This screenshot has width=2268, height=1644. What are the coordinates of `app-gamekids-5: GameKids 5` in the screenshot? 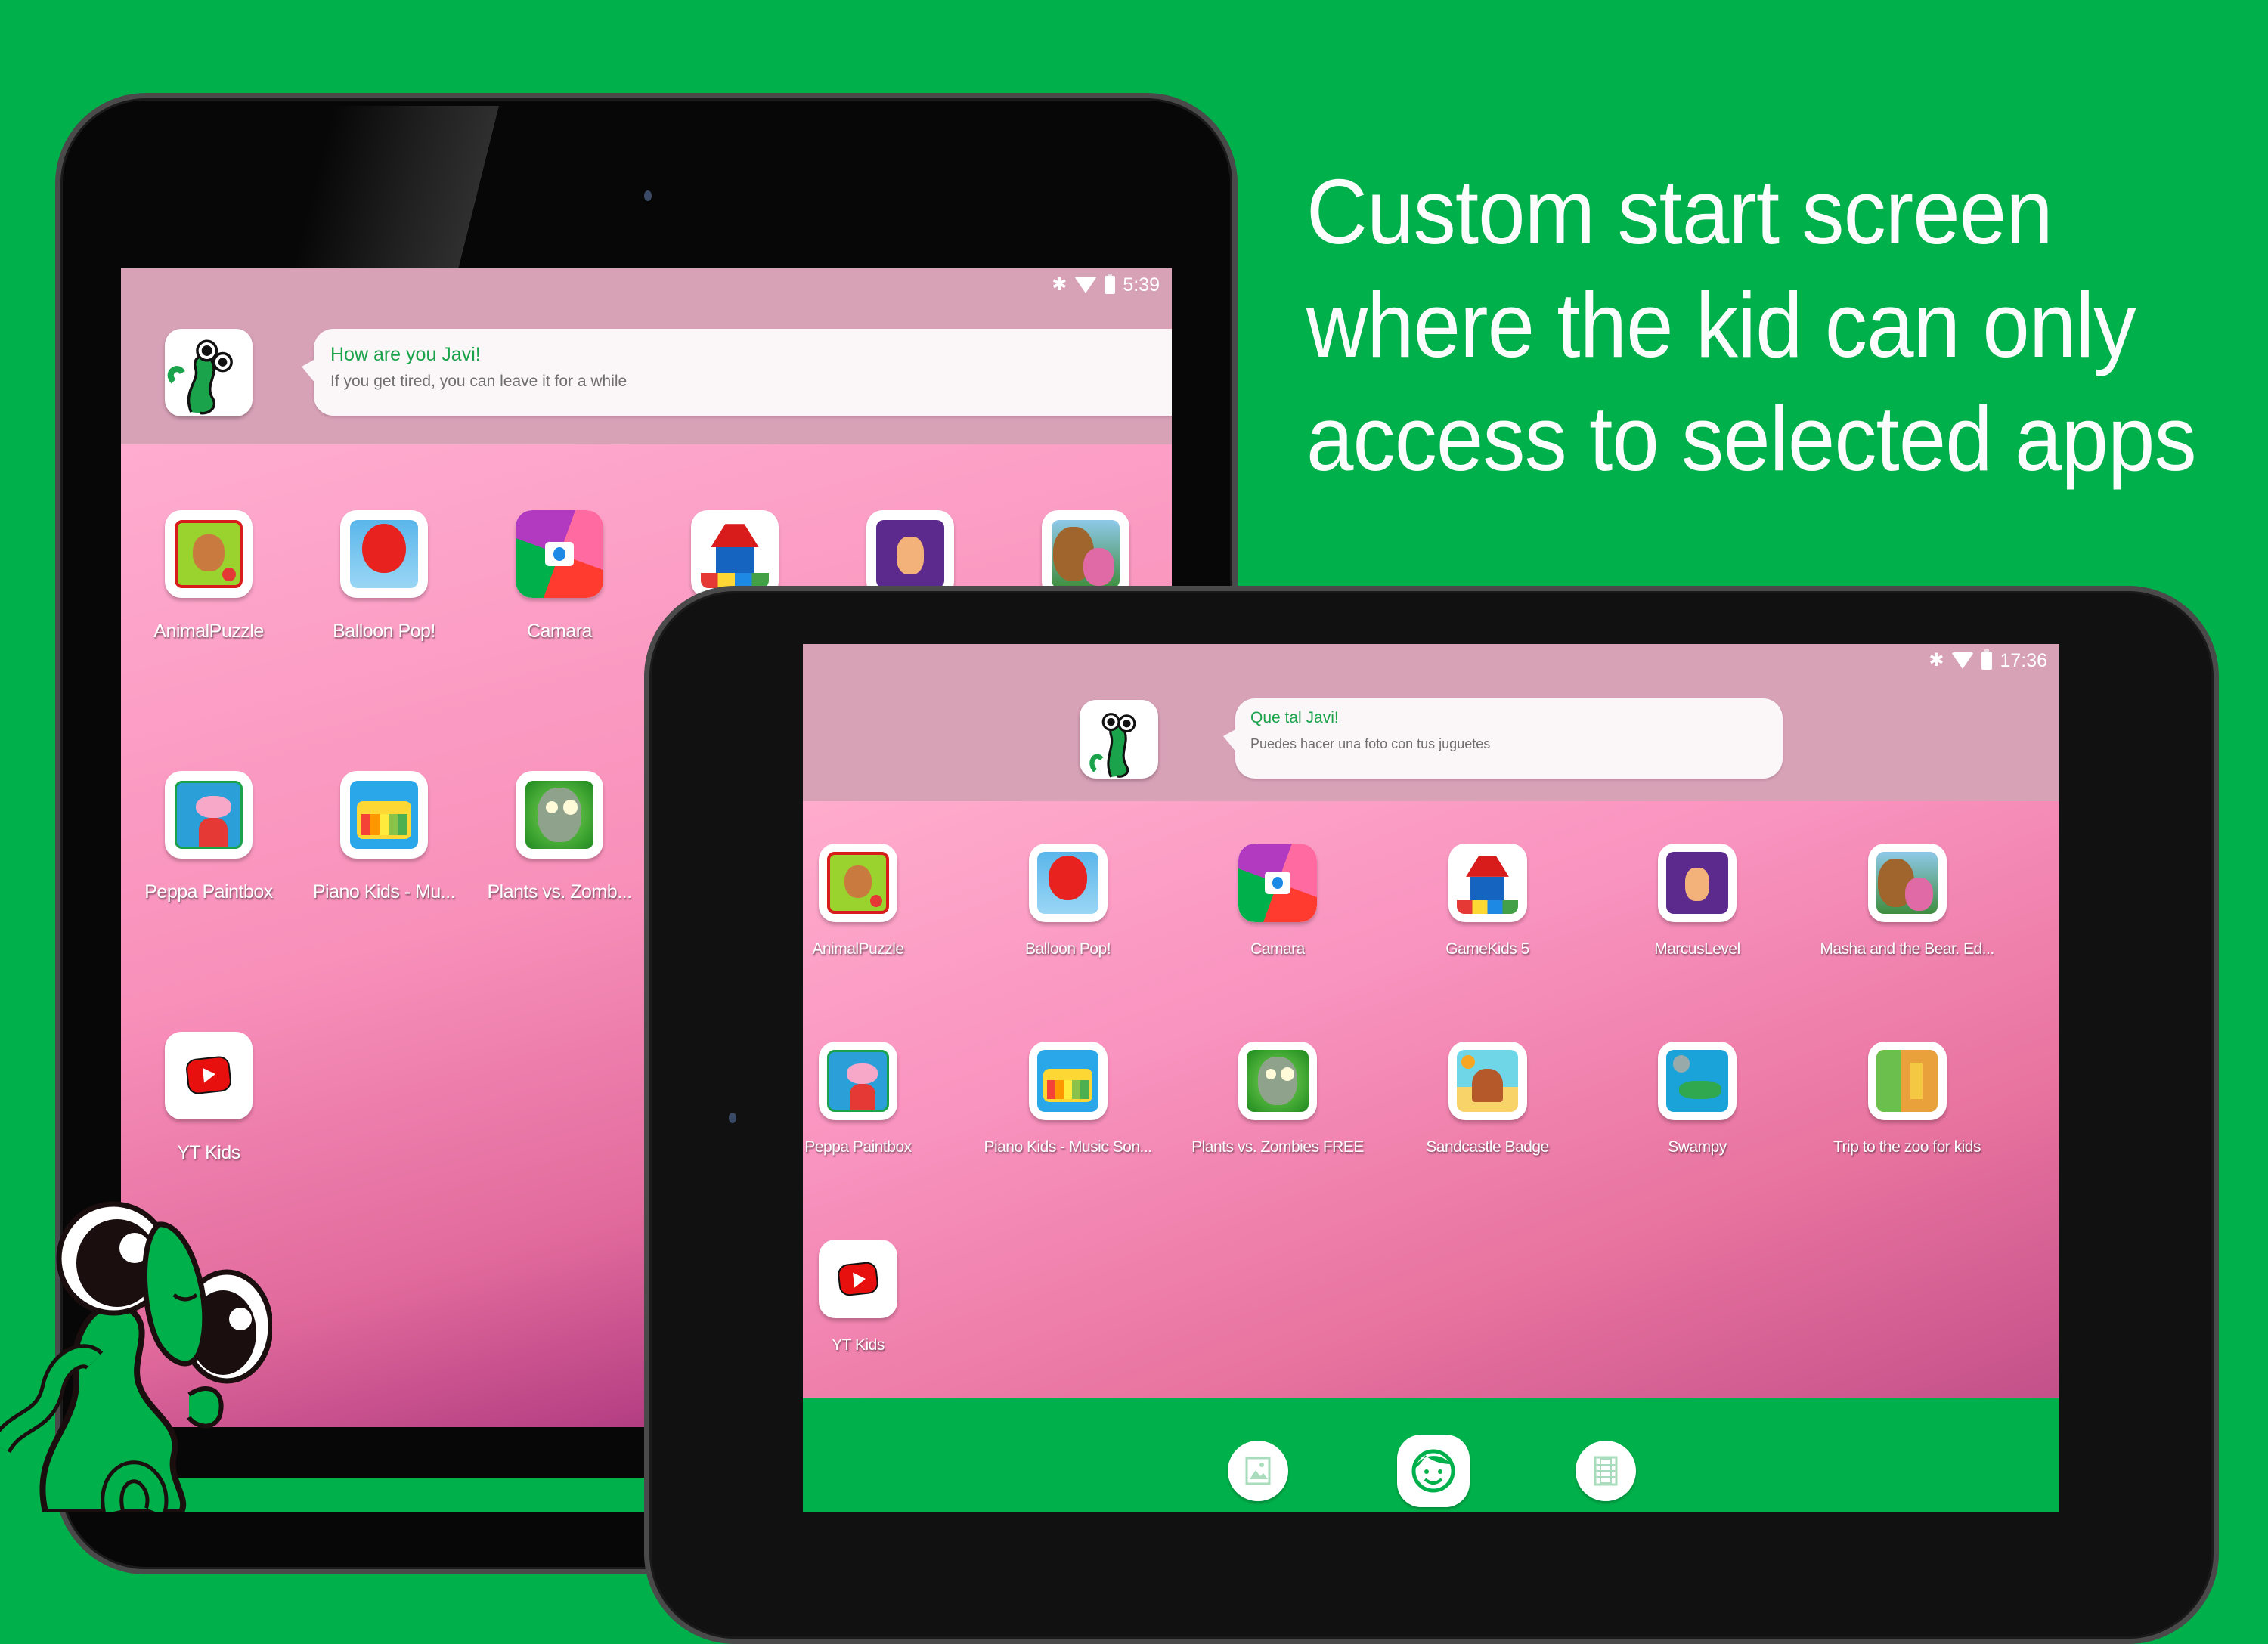 It's located at (1488, 901).